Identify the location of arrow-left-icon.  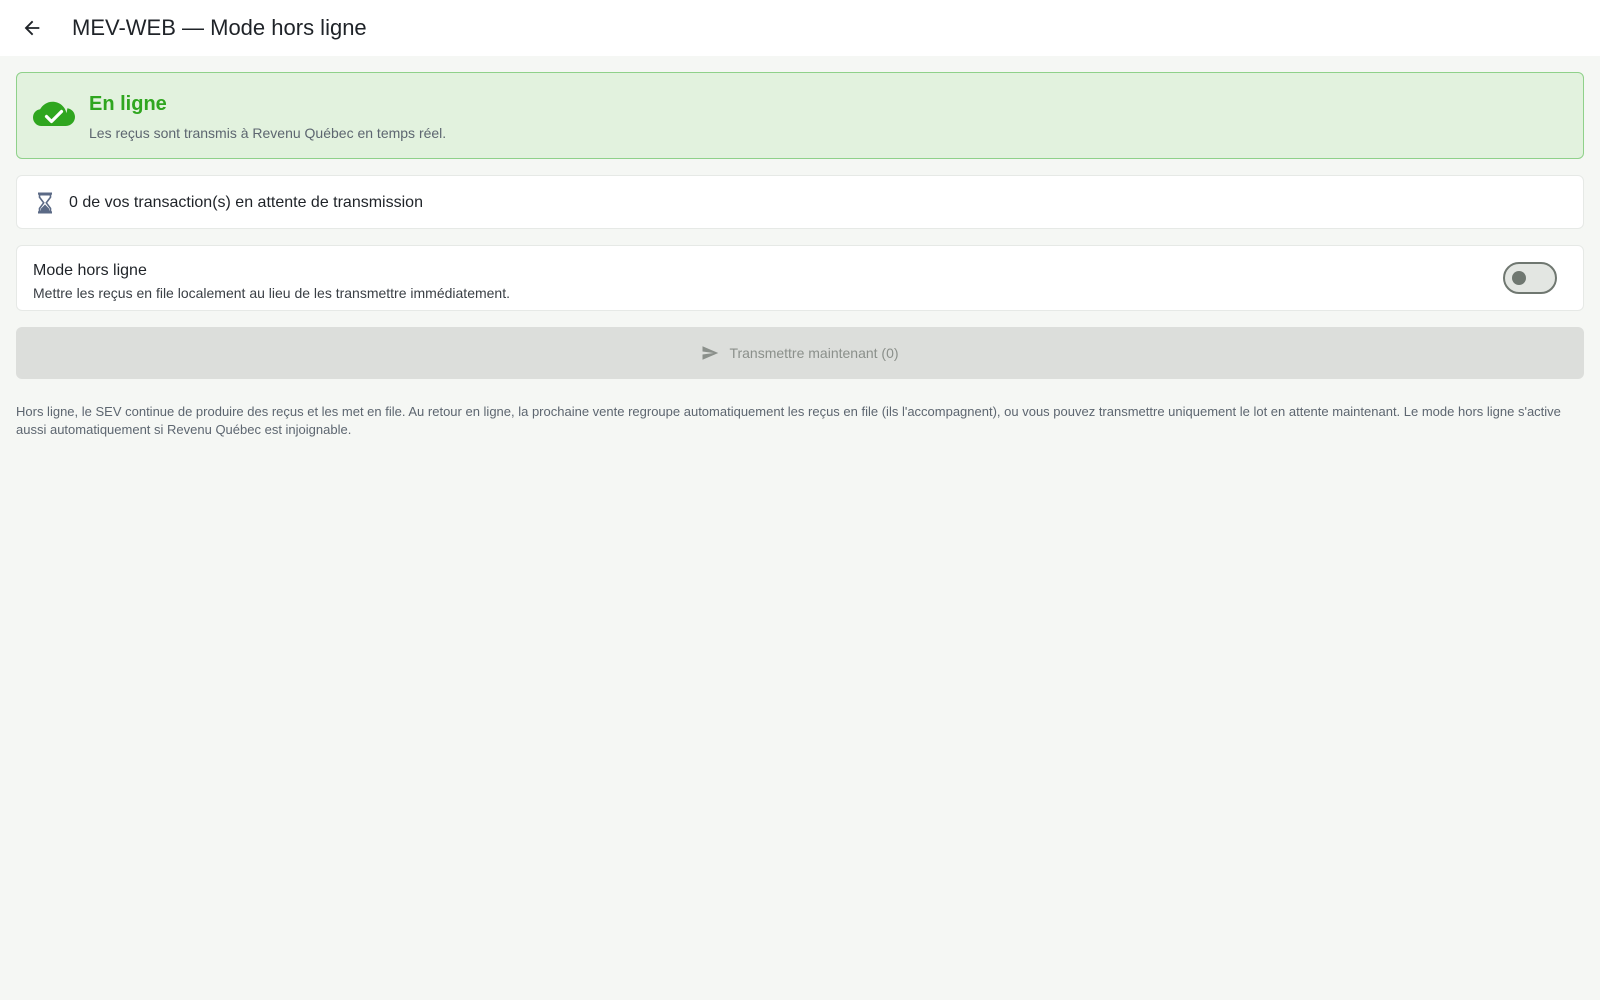
(32, 28).